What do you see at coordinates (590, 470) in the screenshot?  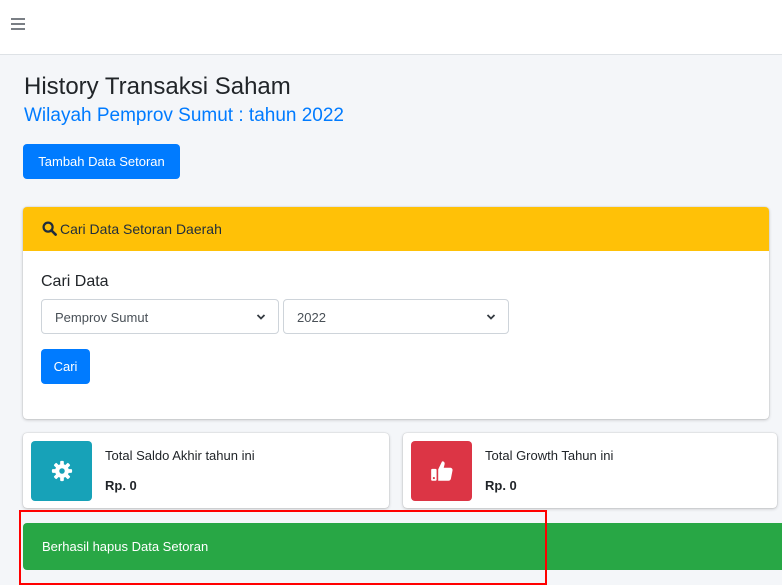 I see `growth-info-box: Total Growth Tahun ini Rp. 0` at bounding box center [590, 470].